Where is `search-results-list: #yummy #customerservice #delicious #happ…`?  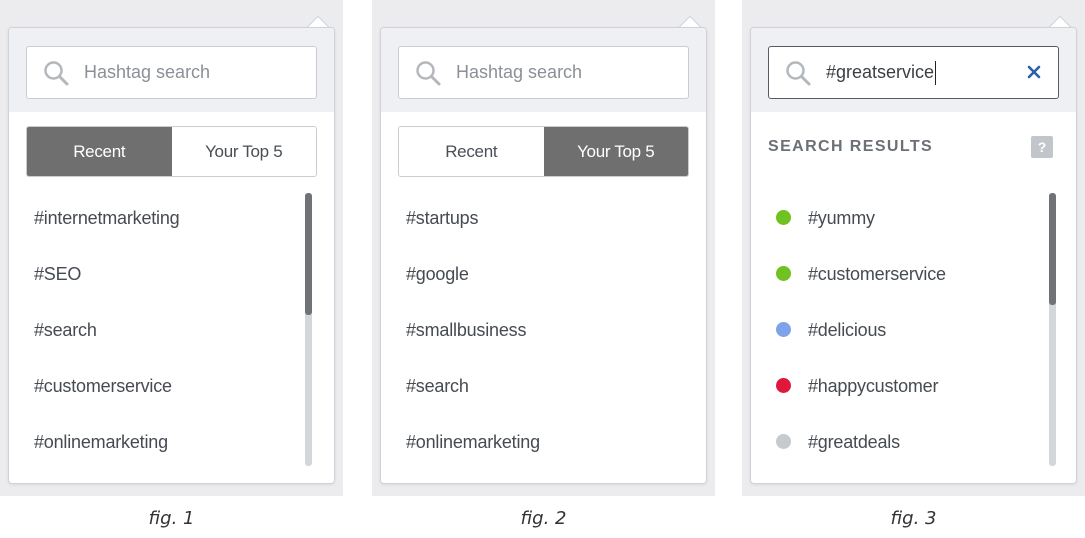
search-results-list: #yummy #customerservice #delicious #happ… is located at coordinates (911, 330).